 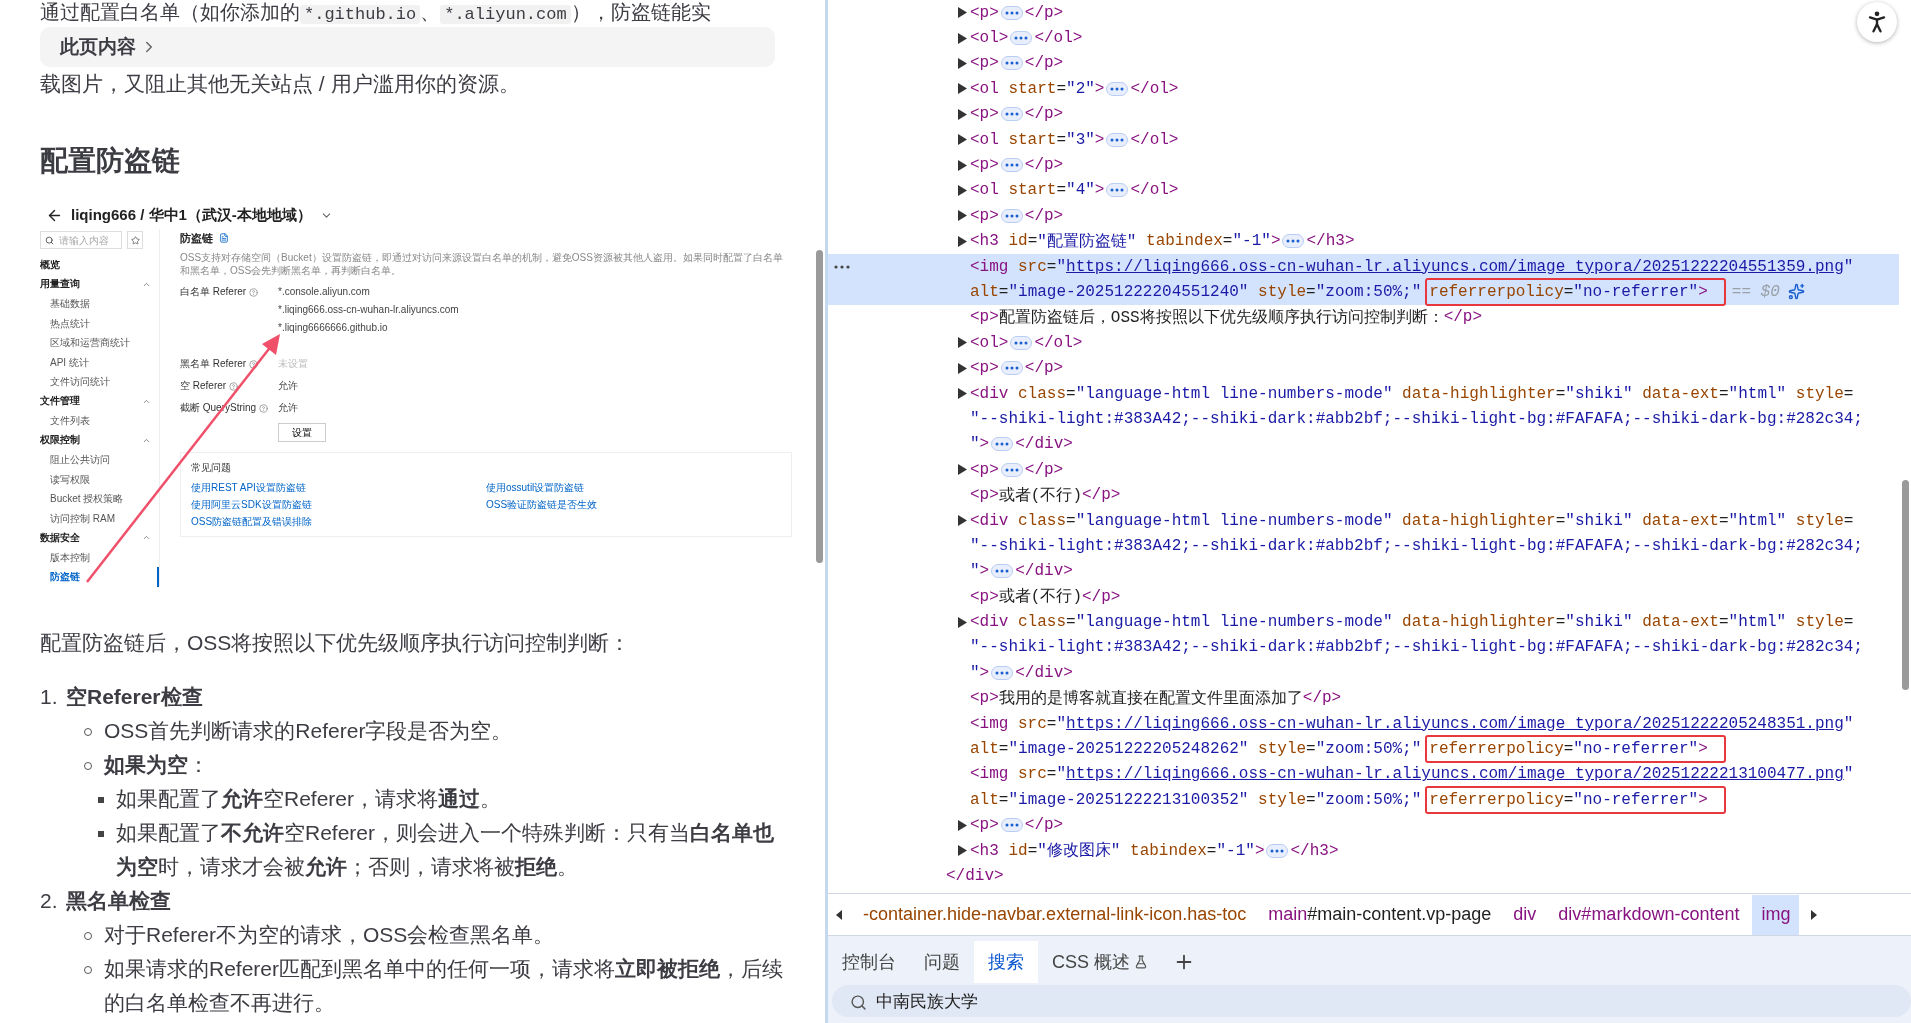 I want to click on faq-link: OSS验证防盗链是否生效, so click(x=542, y=504).